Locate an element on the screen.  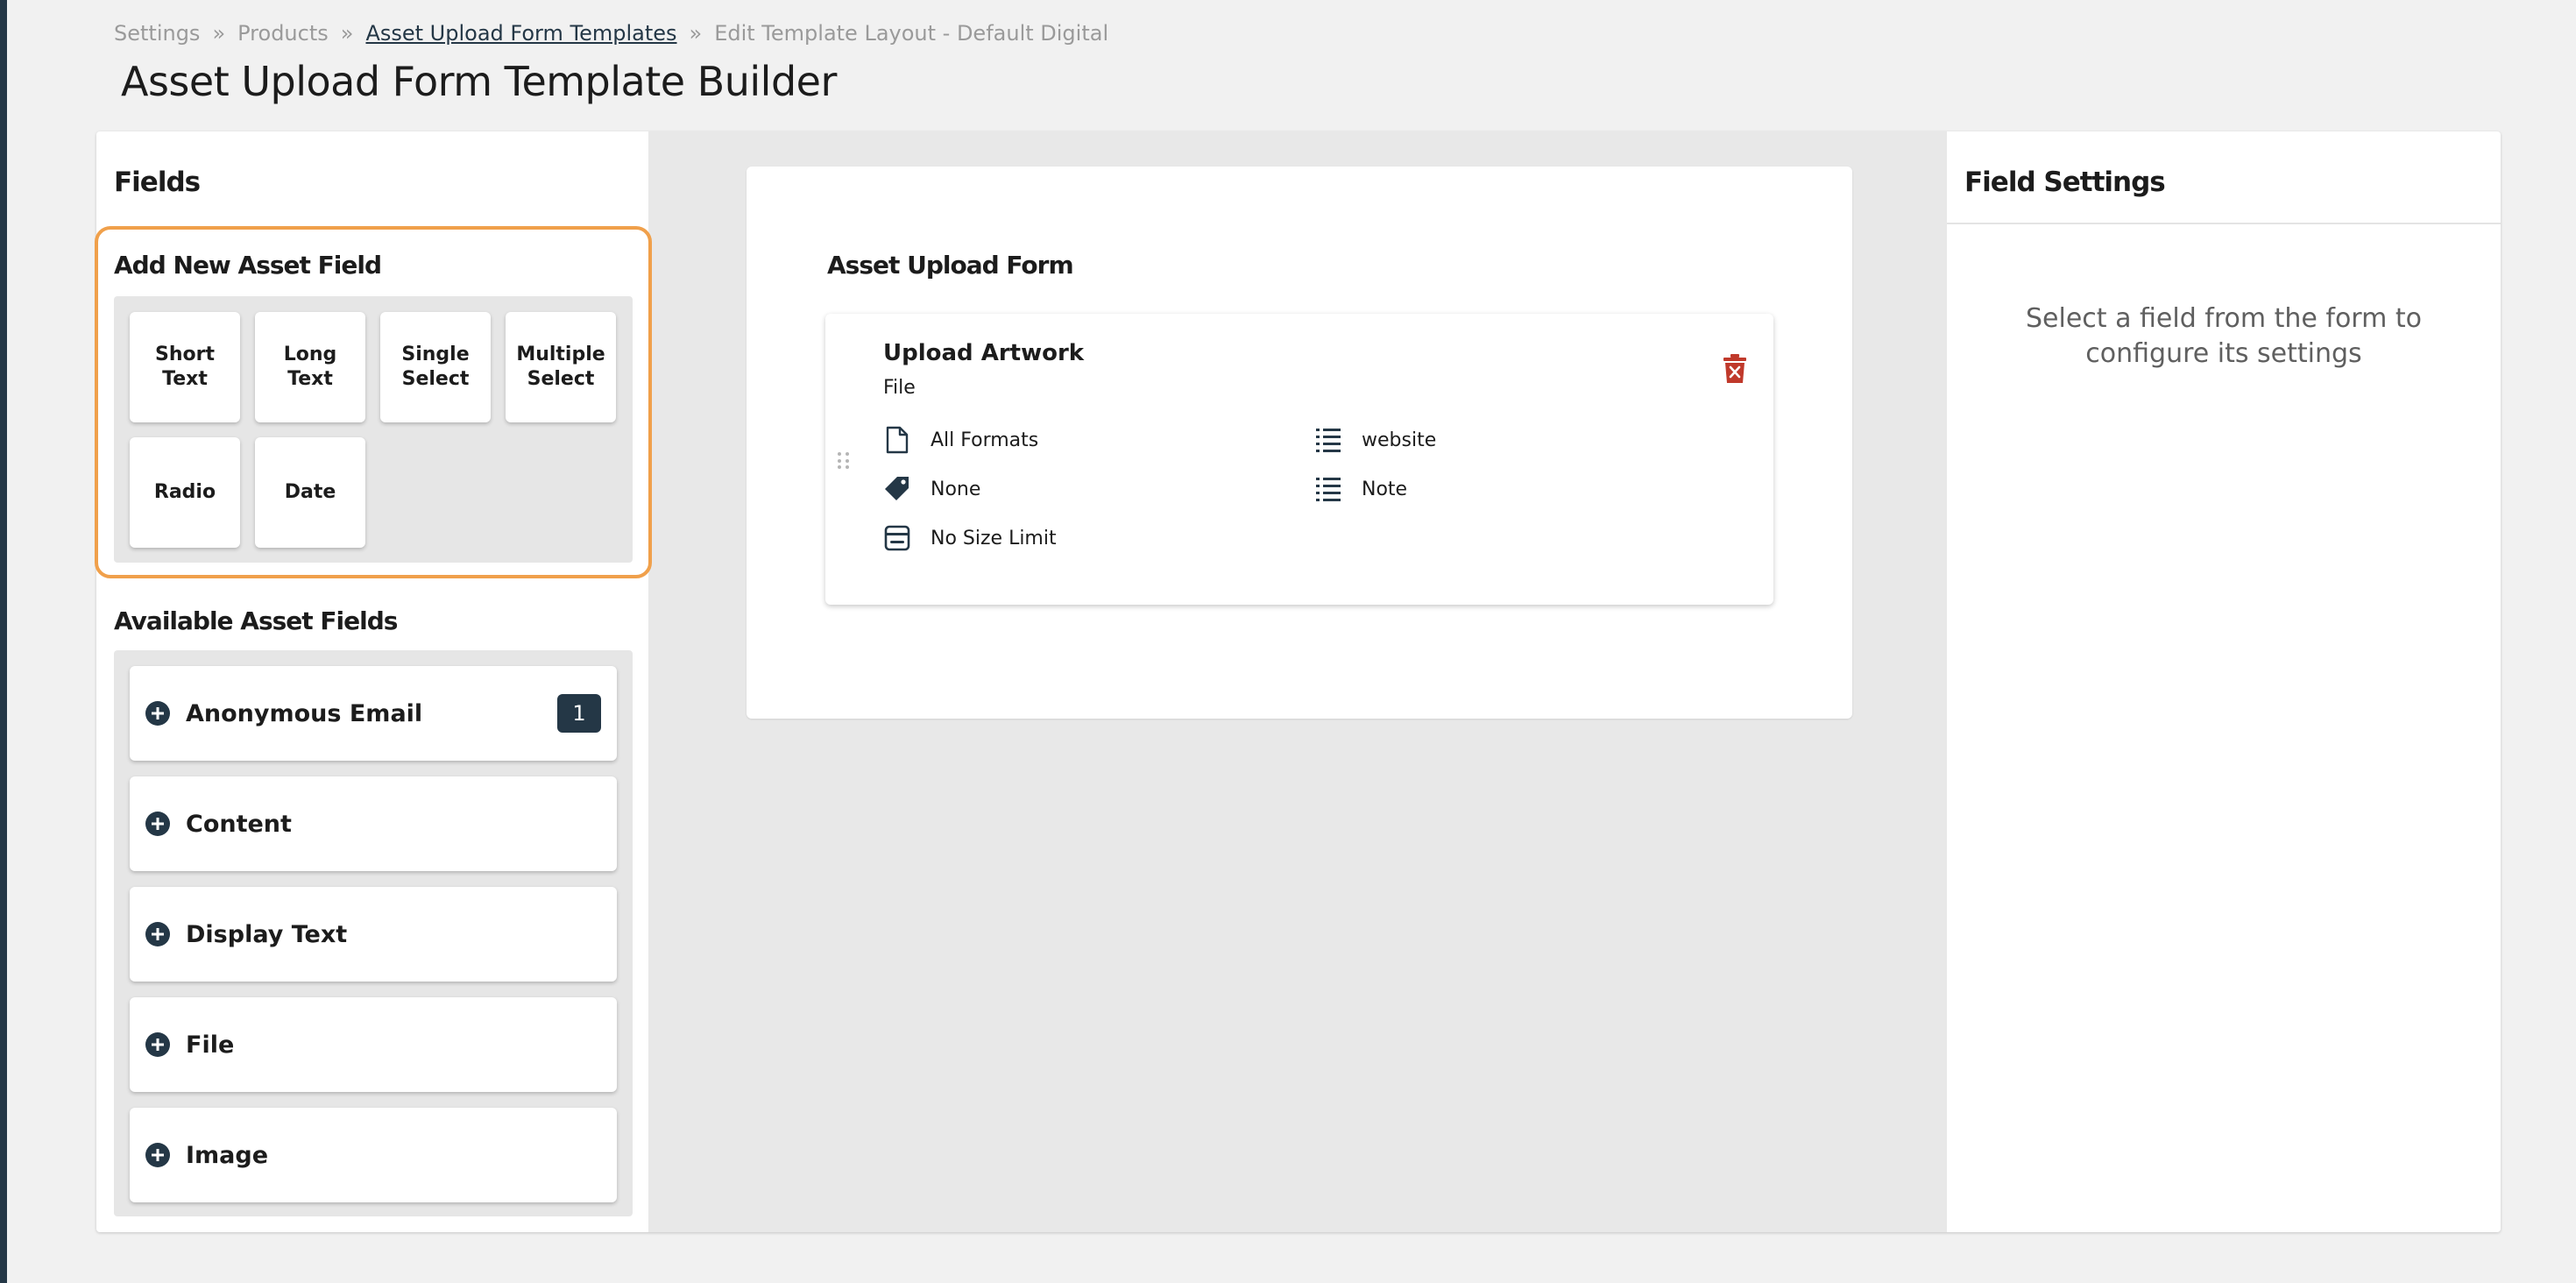
field-type-date: Date is located at coordinates (310, 492).